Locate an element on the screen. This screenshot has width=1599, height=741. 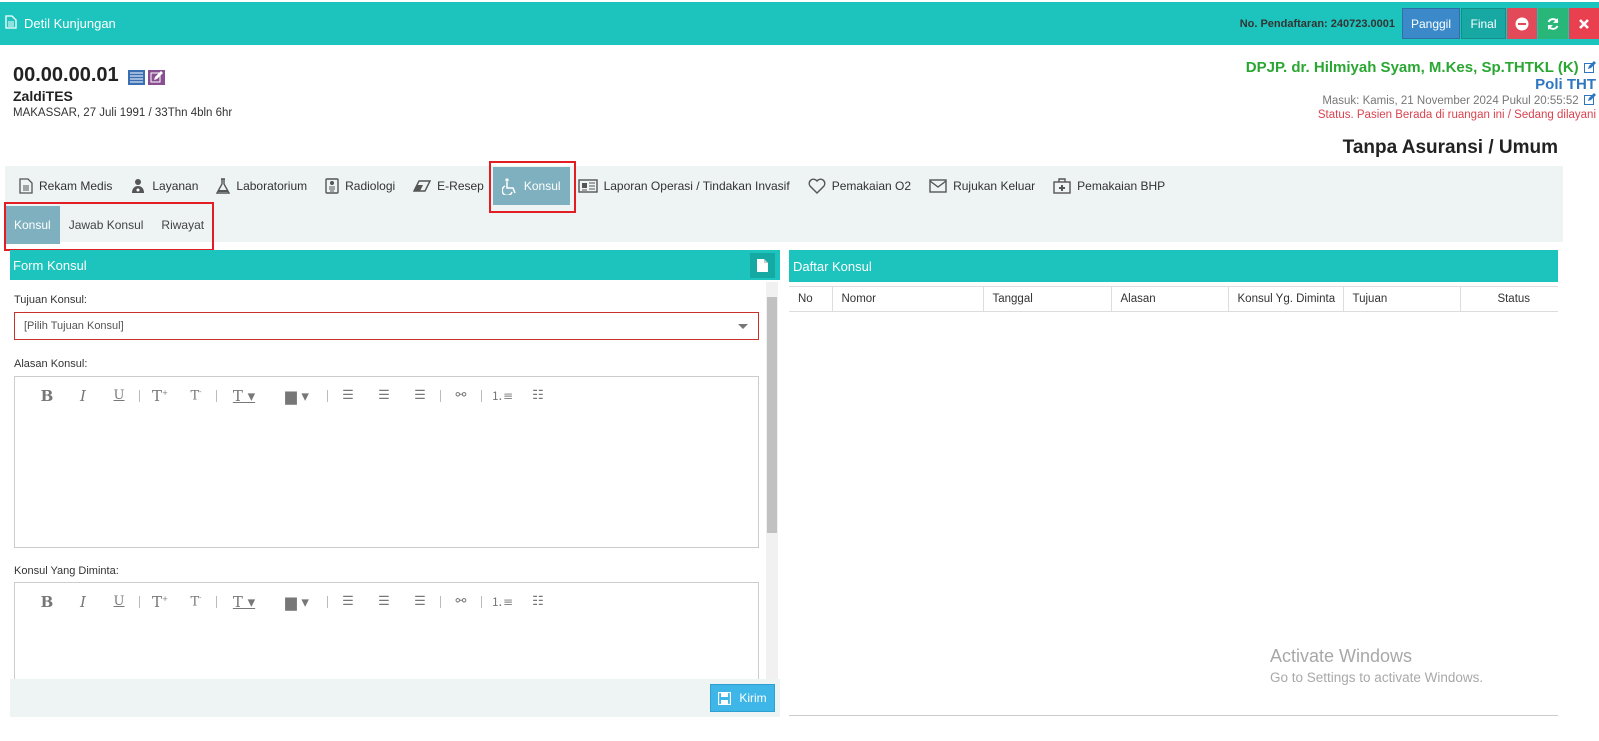
refresh-icon is located at coordinates (1553, 23).